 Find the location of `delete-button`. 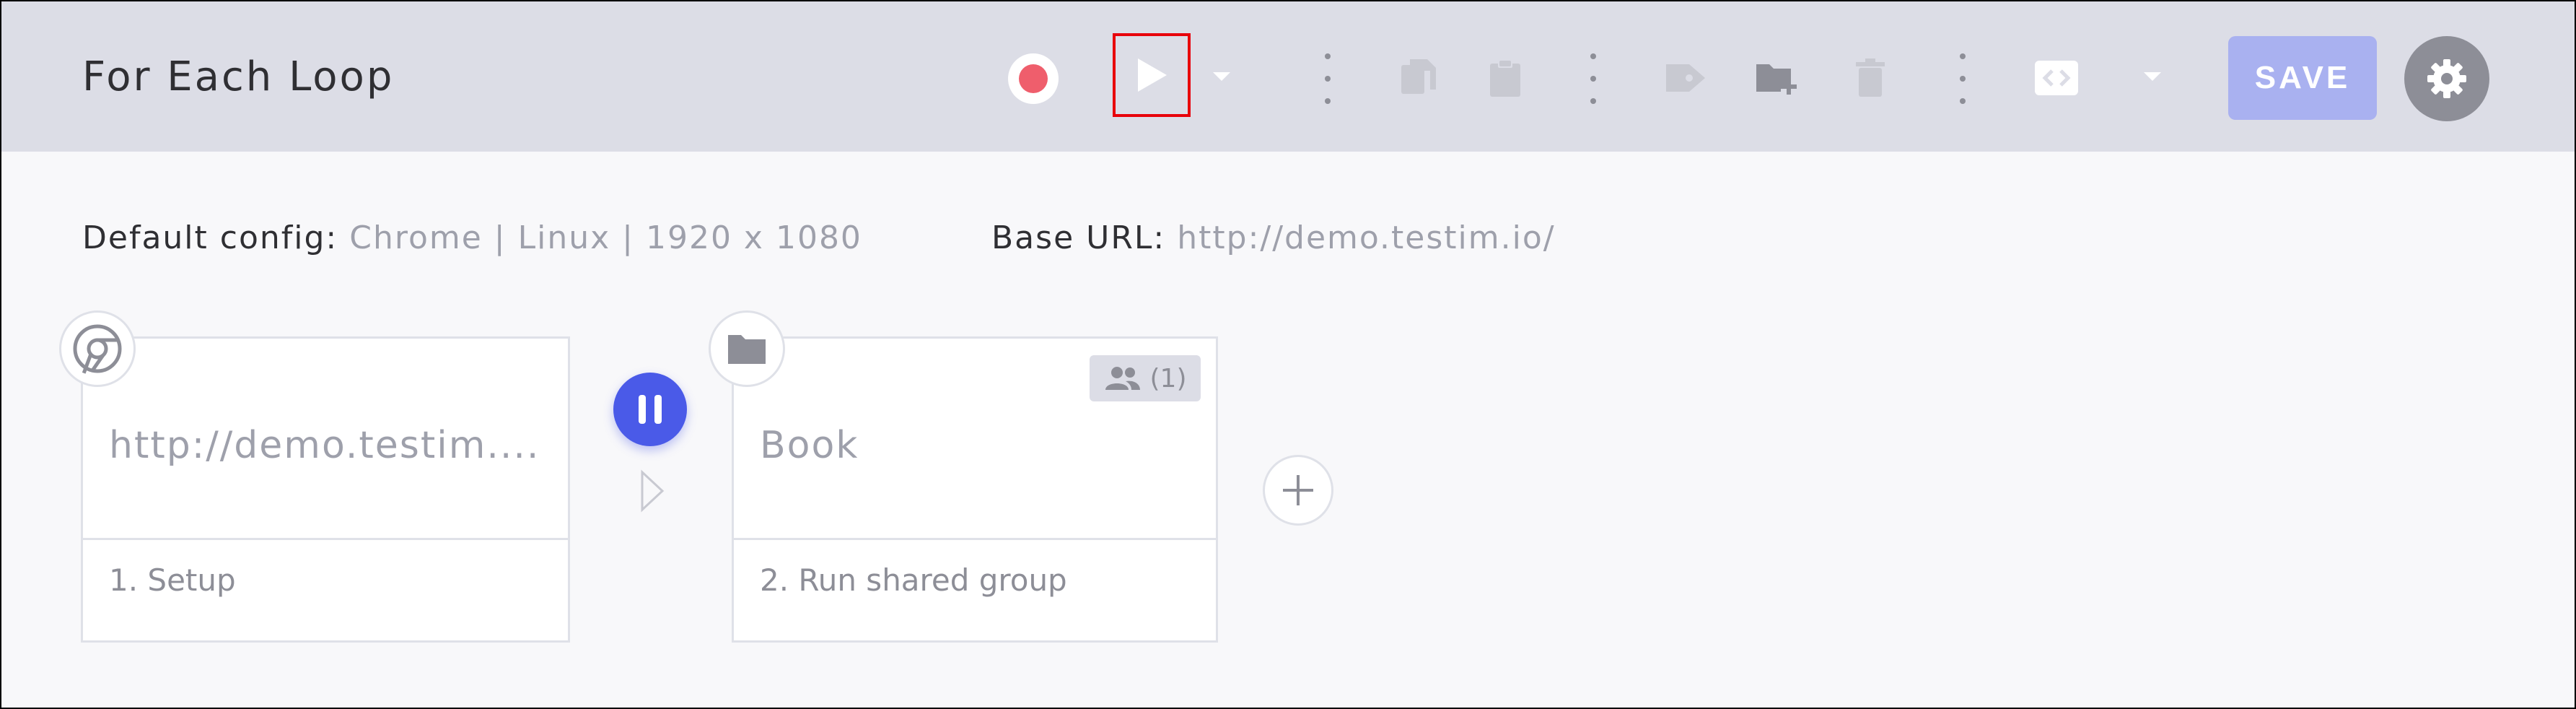

delete-button is located at coordinates (1870, 78).